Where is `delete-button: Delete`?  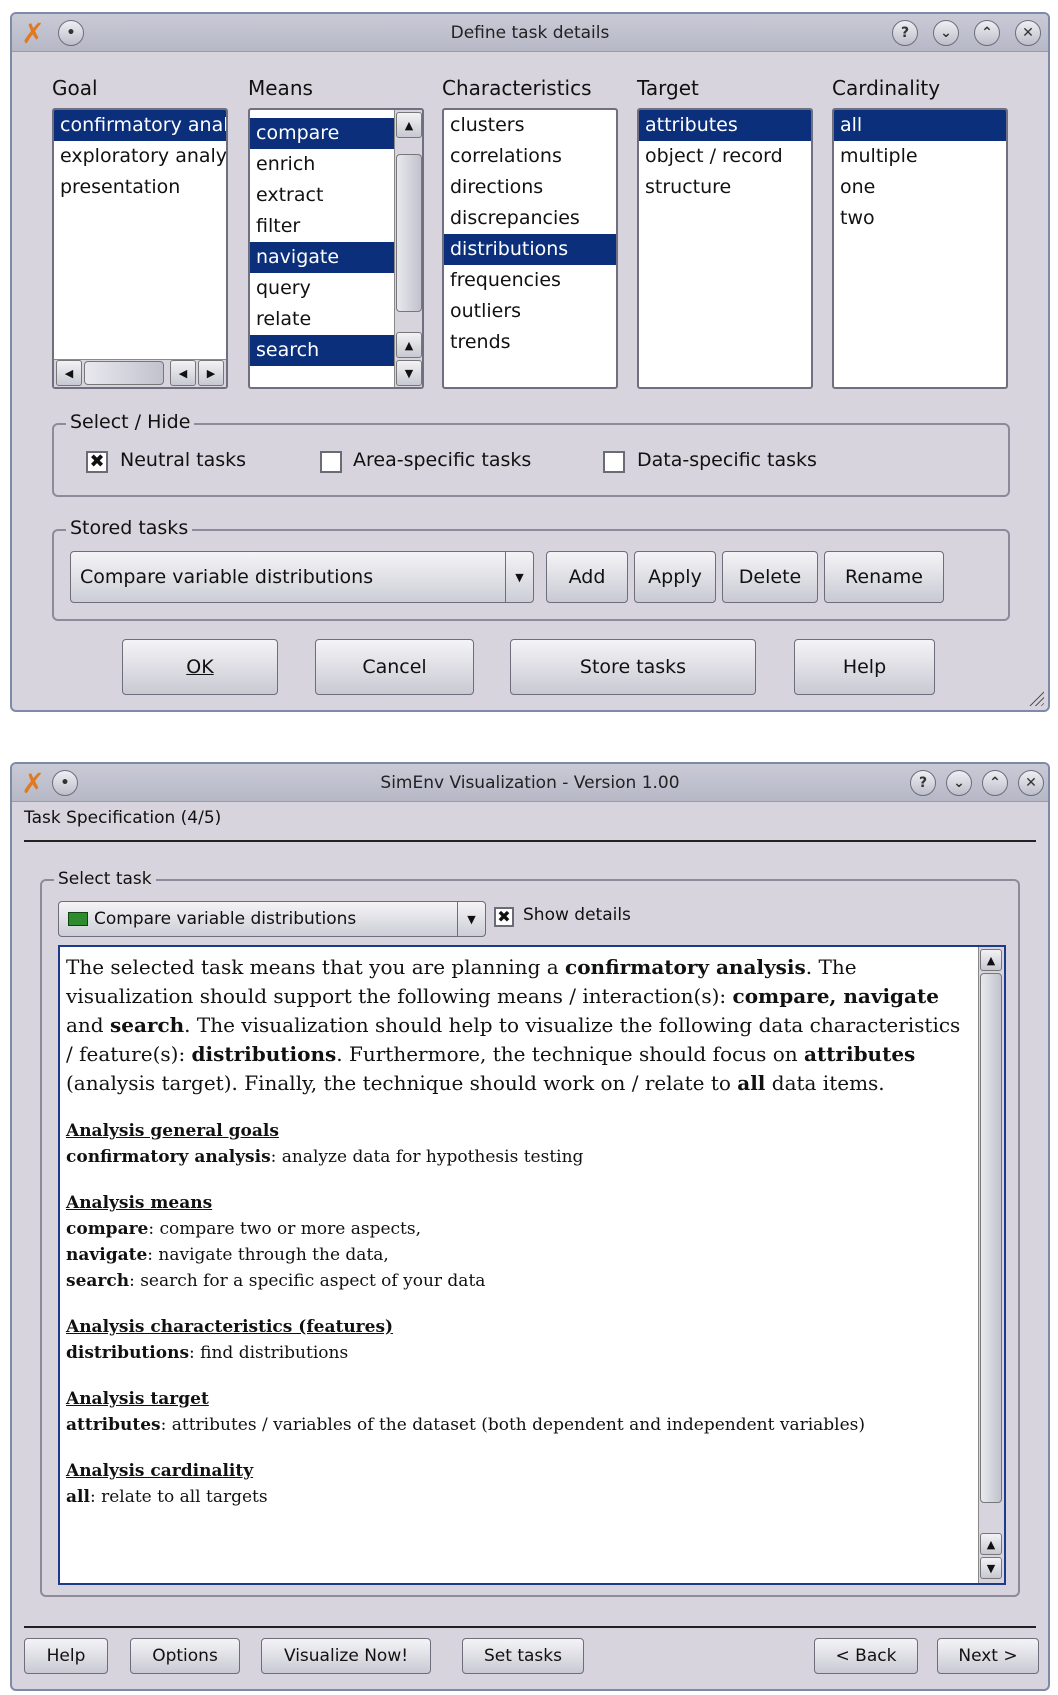 delete-button: Delete is located at coordinates (770, 577).